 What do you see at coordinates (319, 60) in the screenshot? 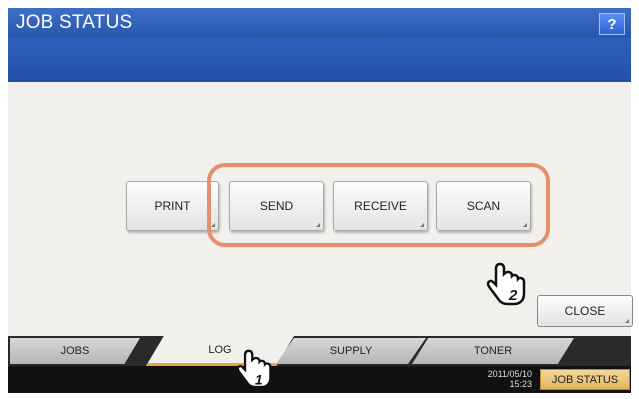
I see `subheader-bar` at bounding box center [319, 60].